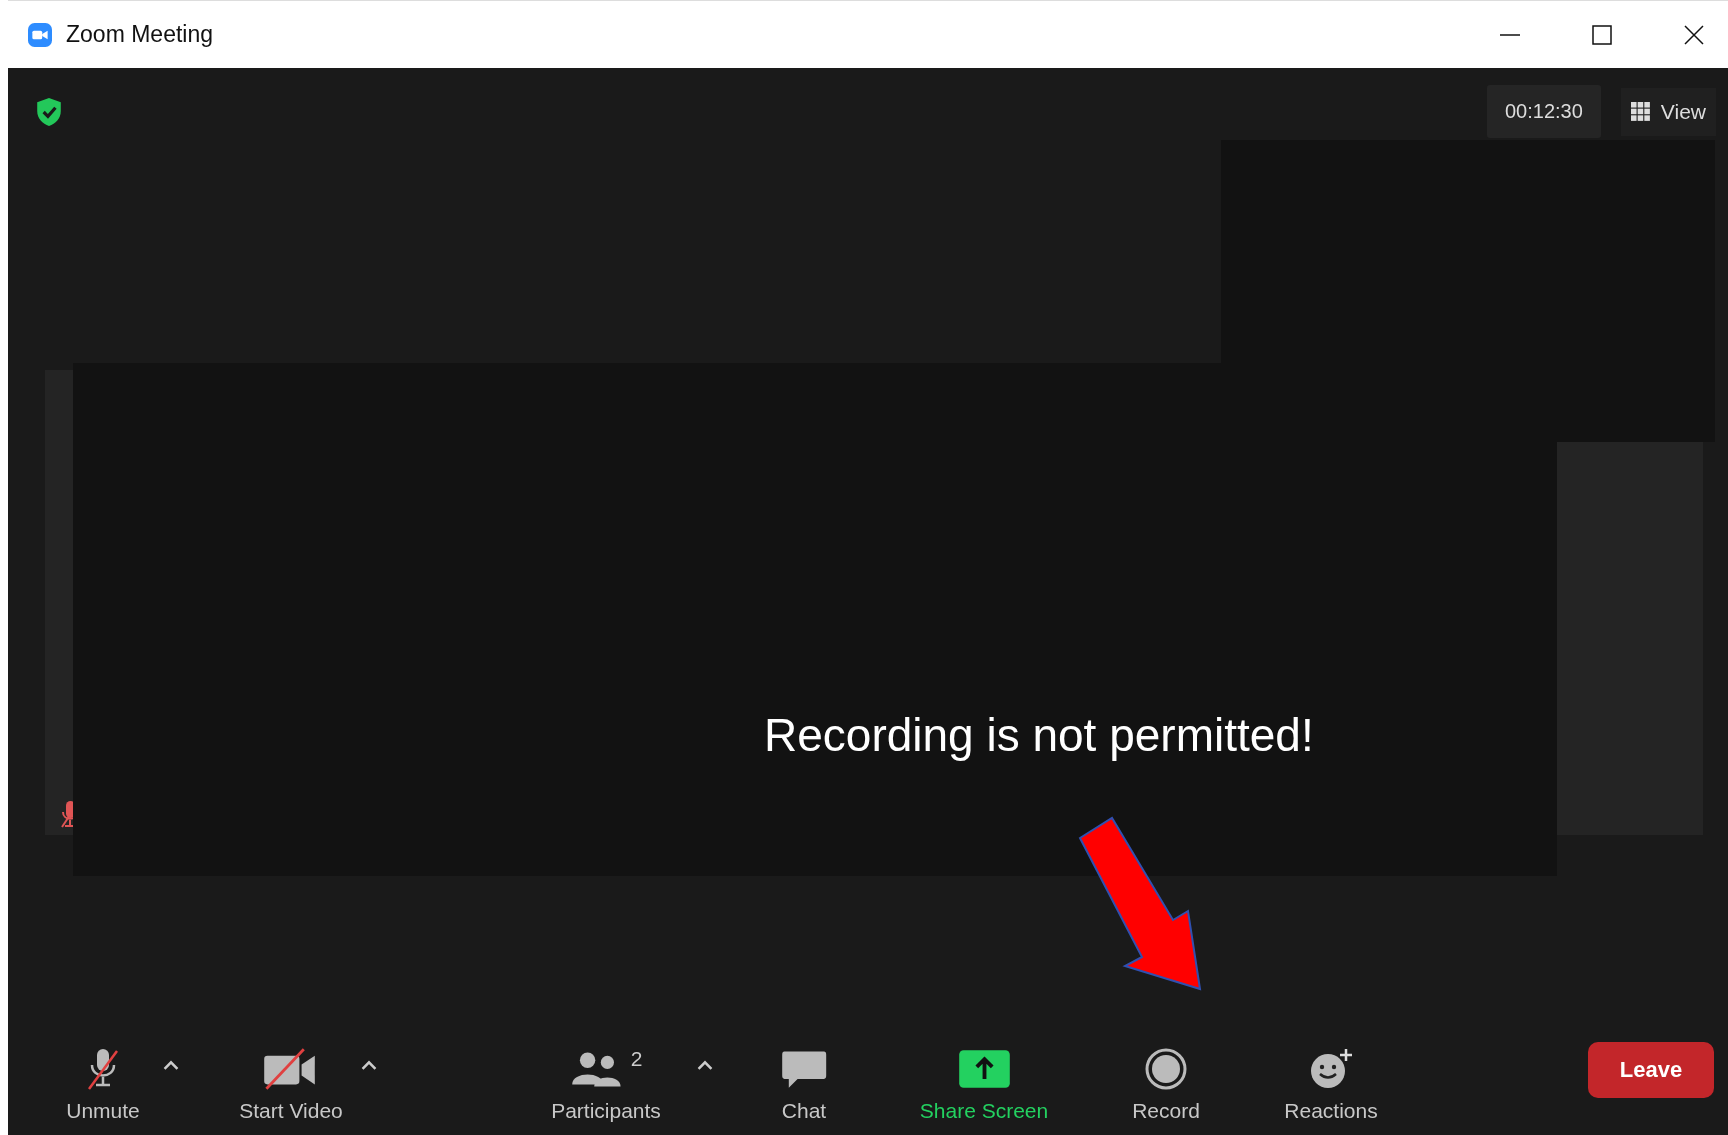 Image resolution: width=1728 pixels, height=1135 pixels. What do you see at coordinates (636, 1059) in the screenshot?
I see `participant-count: 2` at bounding box center [636, 1059].